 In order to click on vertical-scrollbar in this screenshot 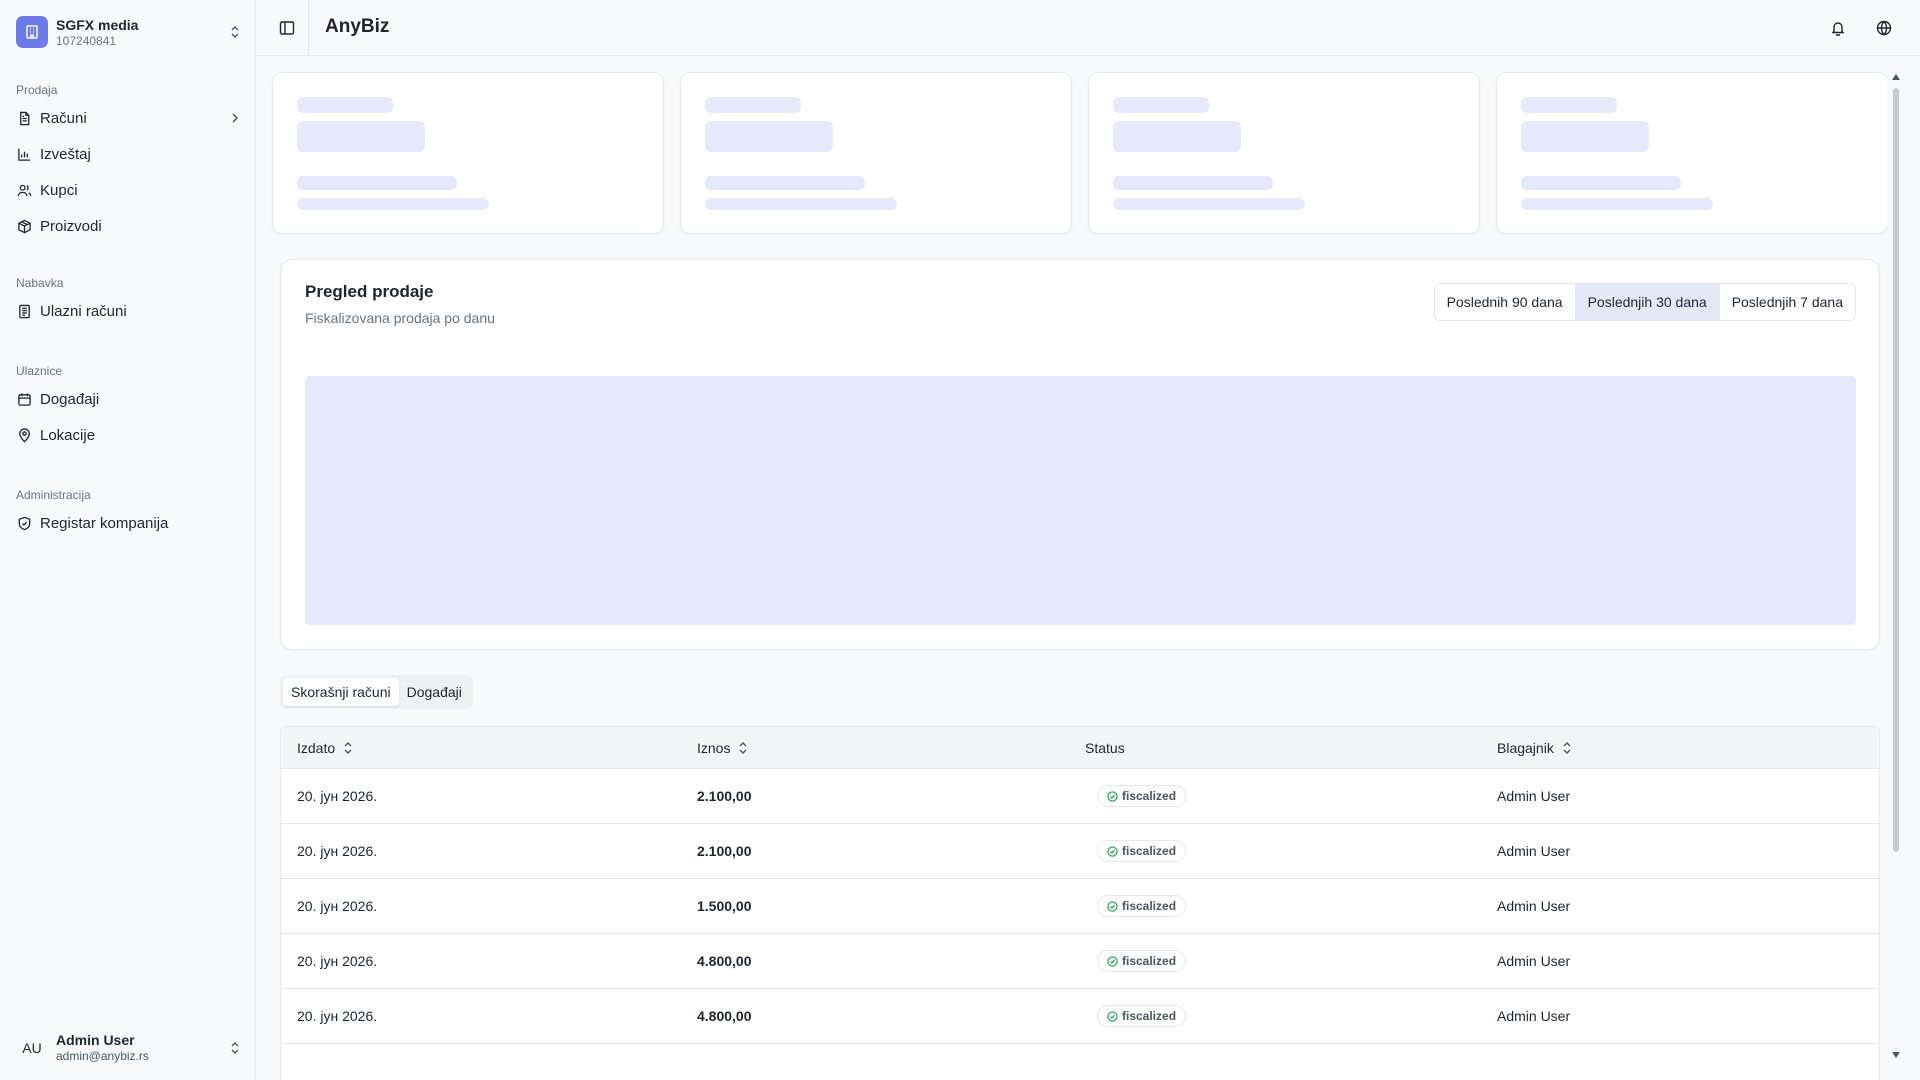, I will do `click(1896, 567)`.